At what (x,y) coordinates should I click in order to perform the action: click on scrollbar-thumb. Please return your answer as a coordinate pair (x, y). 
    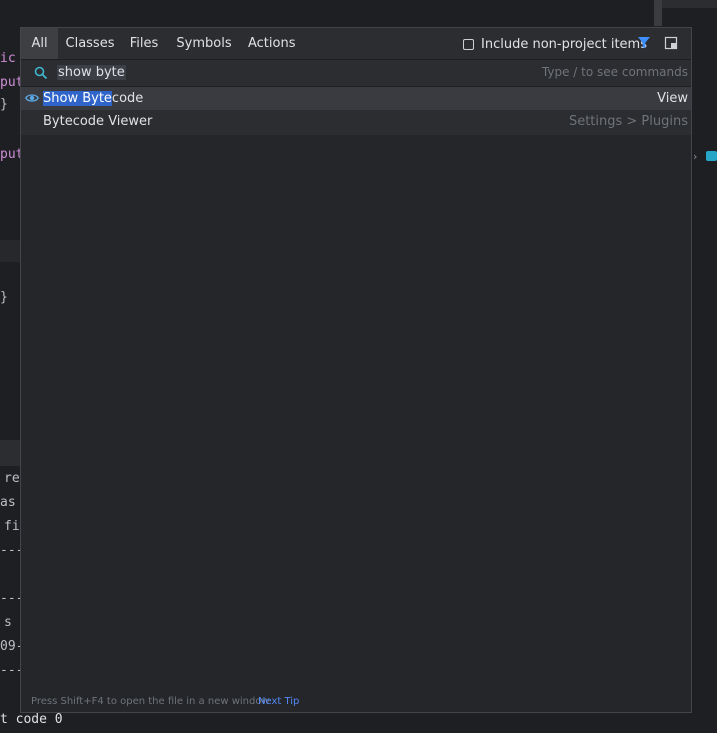
    Looking at the image, I should click on (658, 13).